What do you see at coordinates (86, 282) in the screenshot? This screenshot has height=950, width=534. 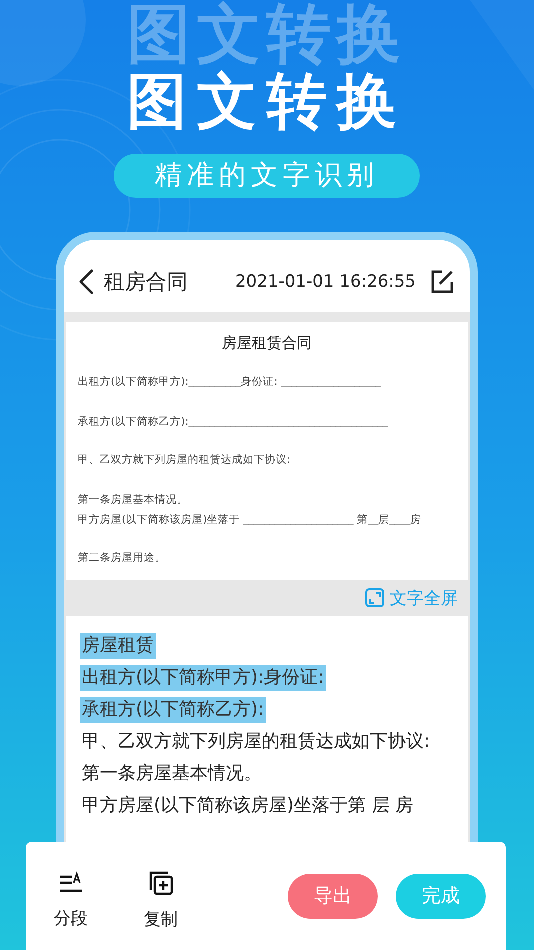 I see `back-icon` at bounding box center [86, 282].